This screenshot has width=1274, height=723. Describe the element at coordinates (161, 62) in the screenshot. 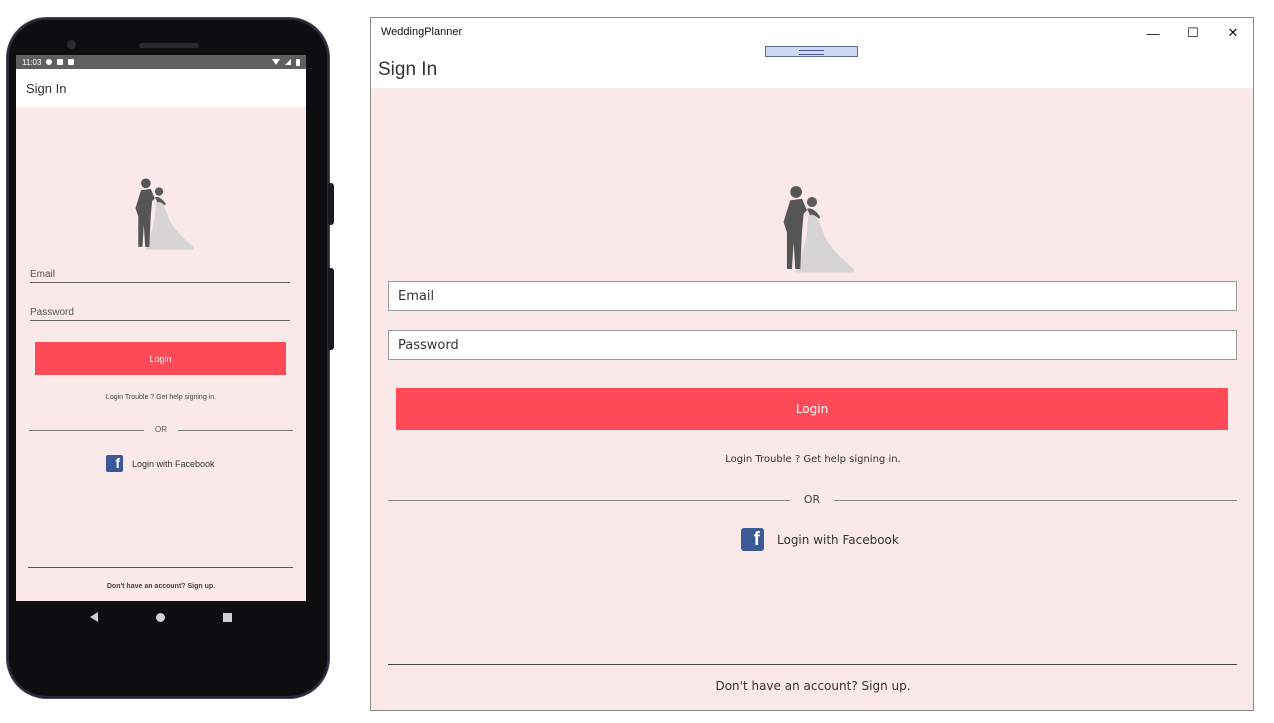

I see `mobile-status-bar: 11:03` at that location.